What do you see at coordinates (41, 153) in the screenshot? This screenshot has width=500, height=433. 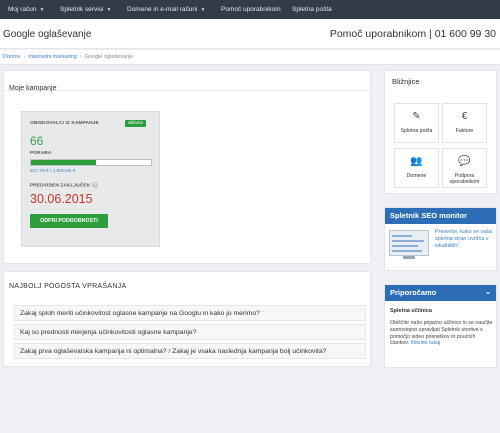 I see `usage-label: PORABA` at bounding box center [41, 153].